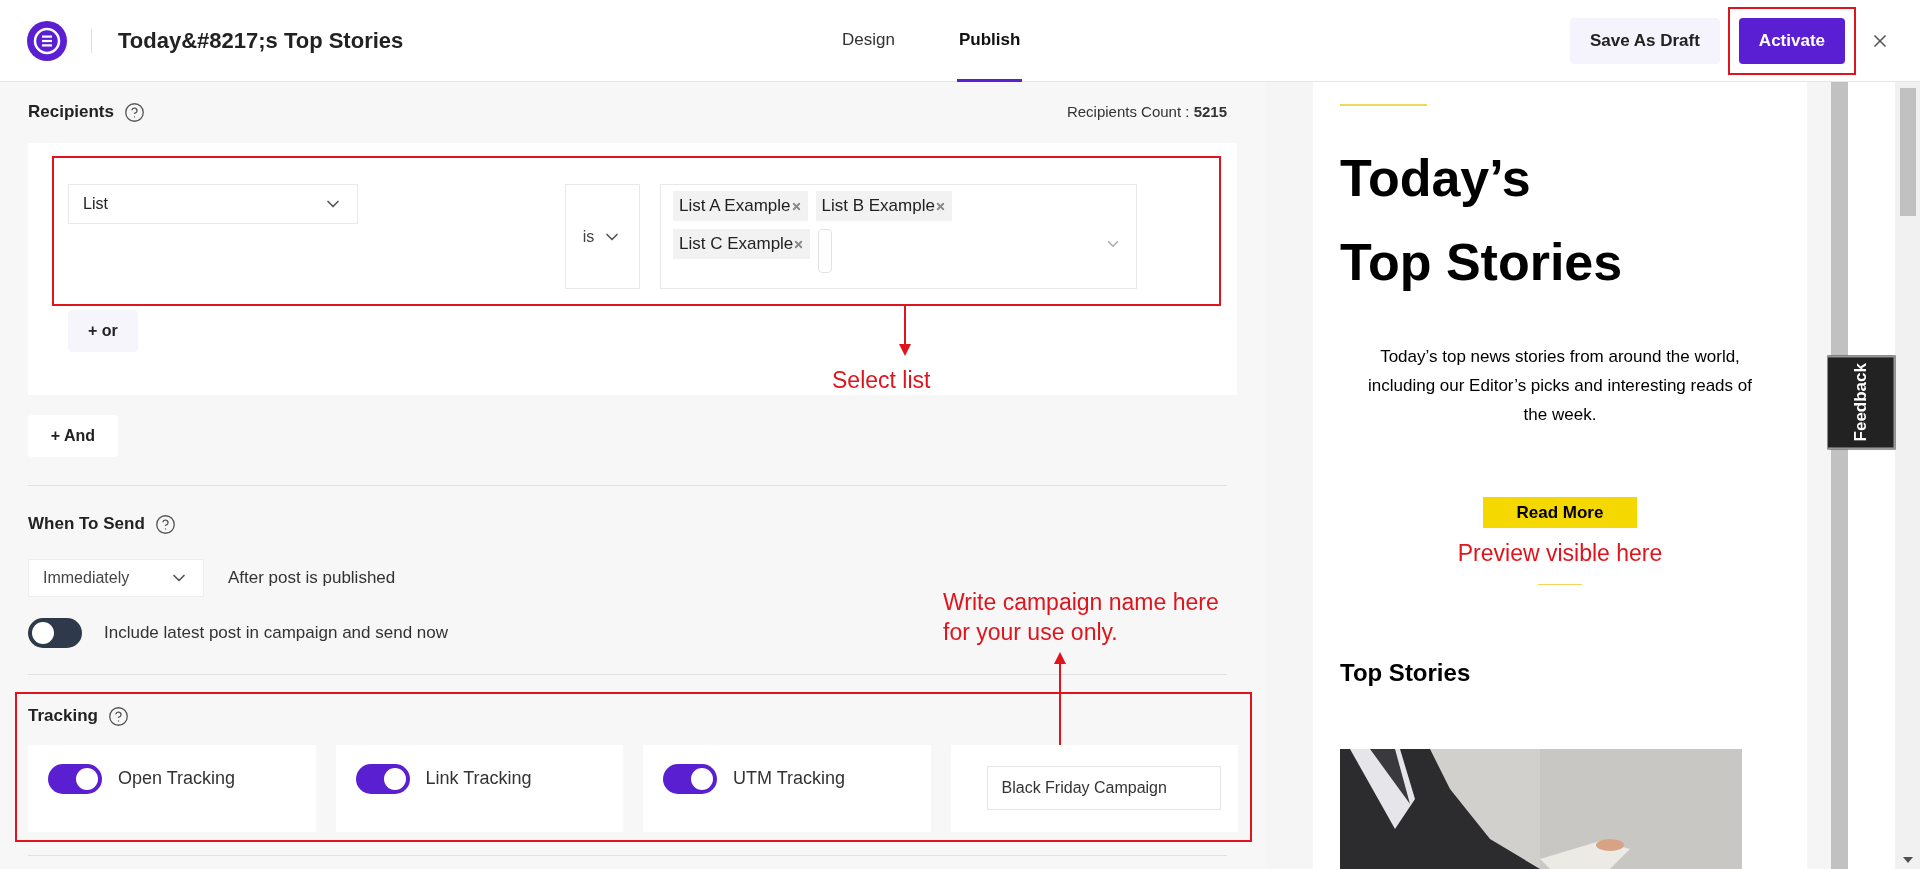 The height and width of the screenshot is (869, 1920). What do you see at coordinates (103, 331) in the screenshot?
I see `add-or-button: + or` at bounding box center [103, 331].